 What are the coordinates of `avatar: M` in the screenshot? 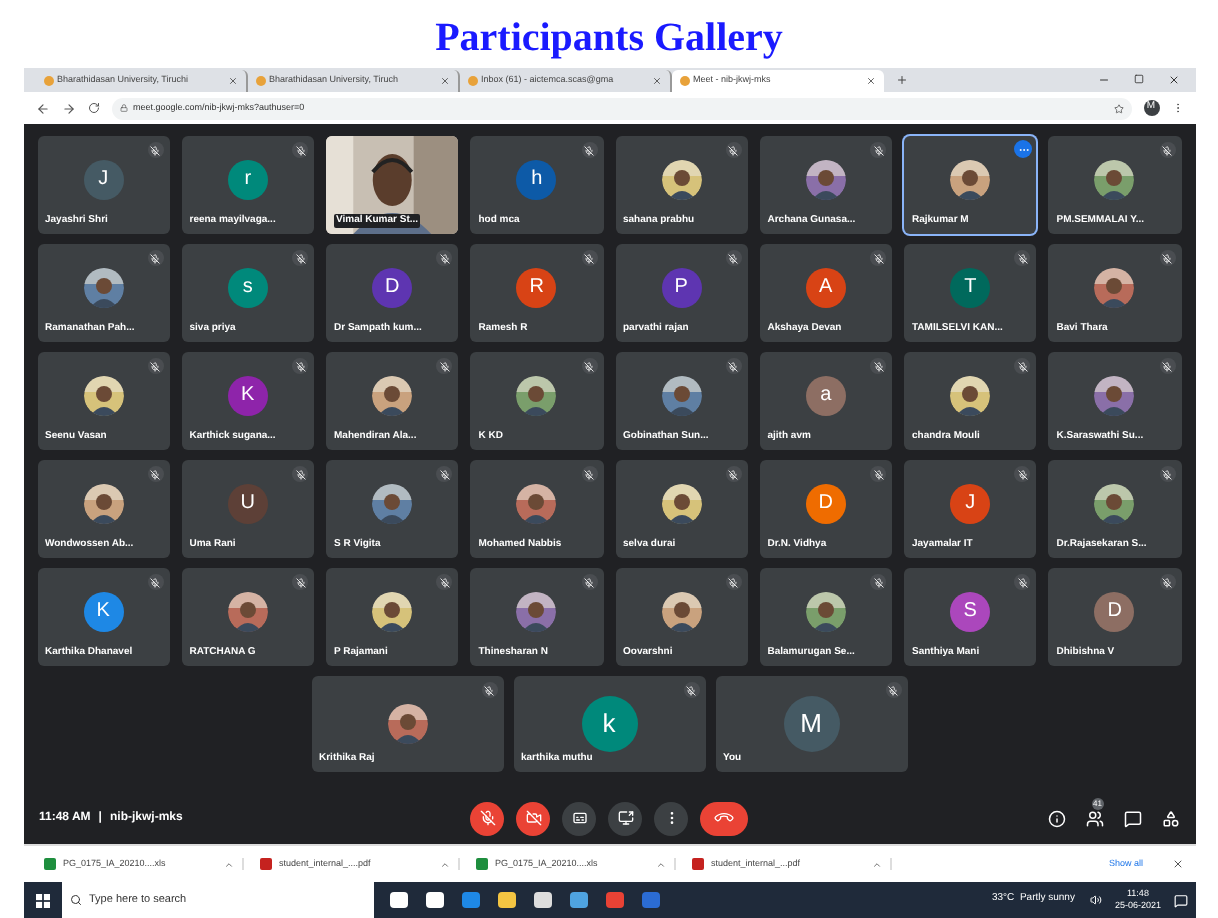 It's located at (811, 724).